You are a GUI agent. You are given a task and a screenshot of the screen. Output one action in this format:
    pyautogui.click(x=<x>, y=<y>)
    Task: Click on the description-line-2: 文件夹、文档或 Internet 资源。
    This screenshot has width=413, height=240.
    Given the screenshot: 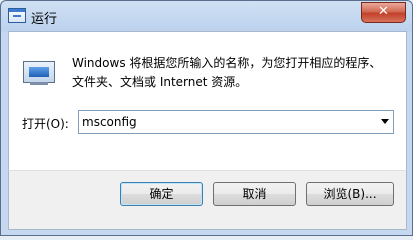 What is the action you would take?
    pyautogui.click(x=160, y=82)
    